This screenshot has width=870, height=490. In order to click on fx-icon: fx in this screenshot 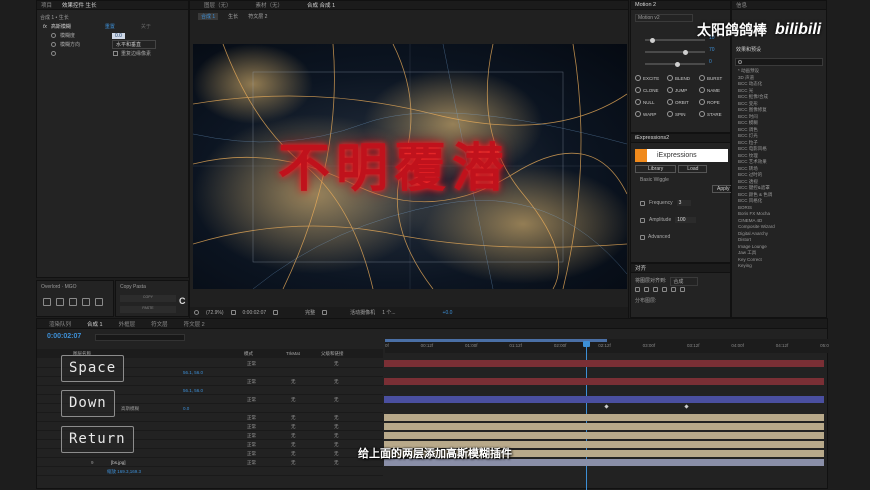, I will do `click(45, 27)`.